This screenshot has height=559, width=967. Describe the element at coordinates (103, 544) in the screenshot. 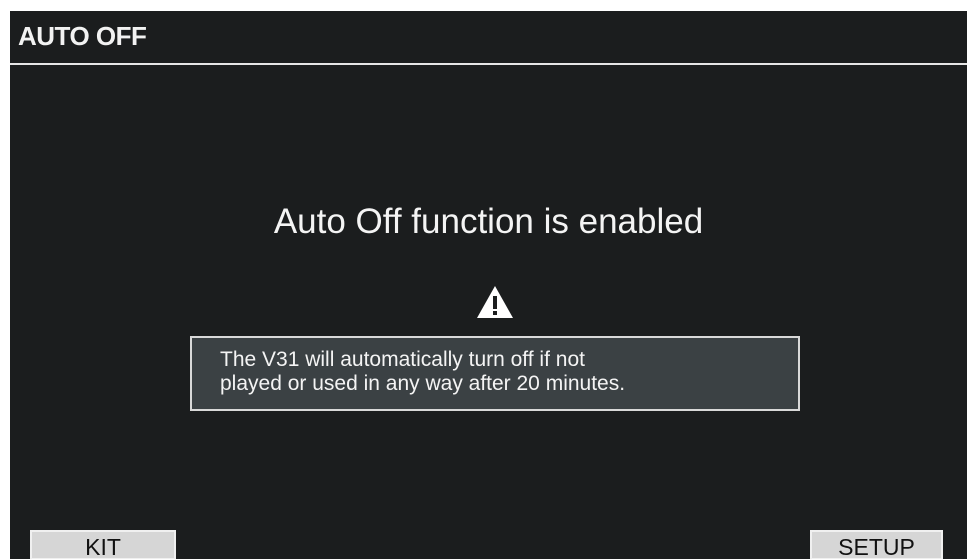

I see `kit-button: KIT` at that location.